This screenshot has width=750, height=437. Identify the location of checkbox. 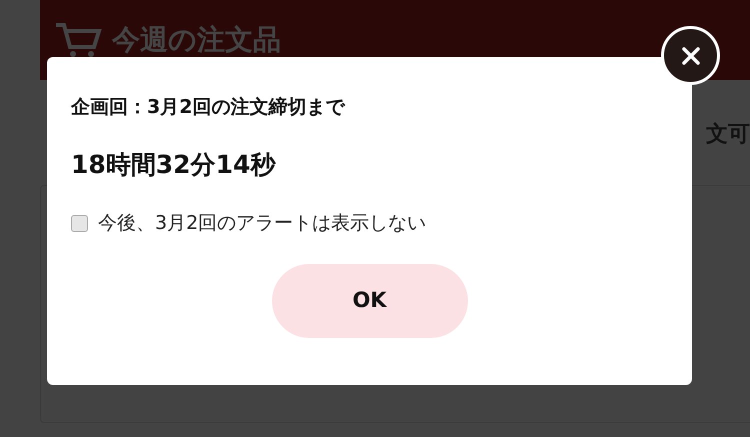
(79, 223).